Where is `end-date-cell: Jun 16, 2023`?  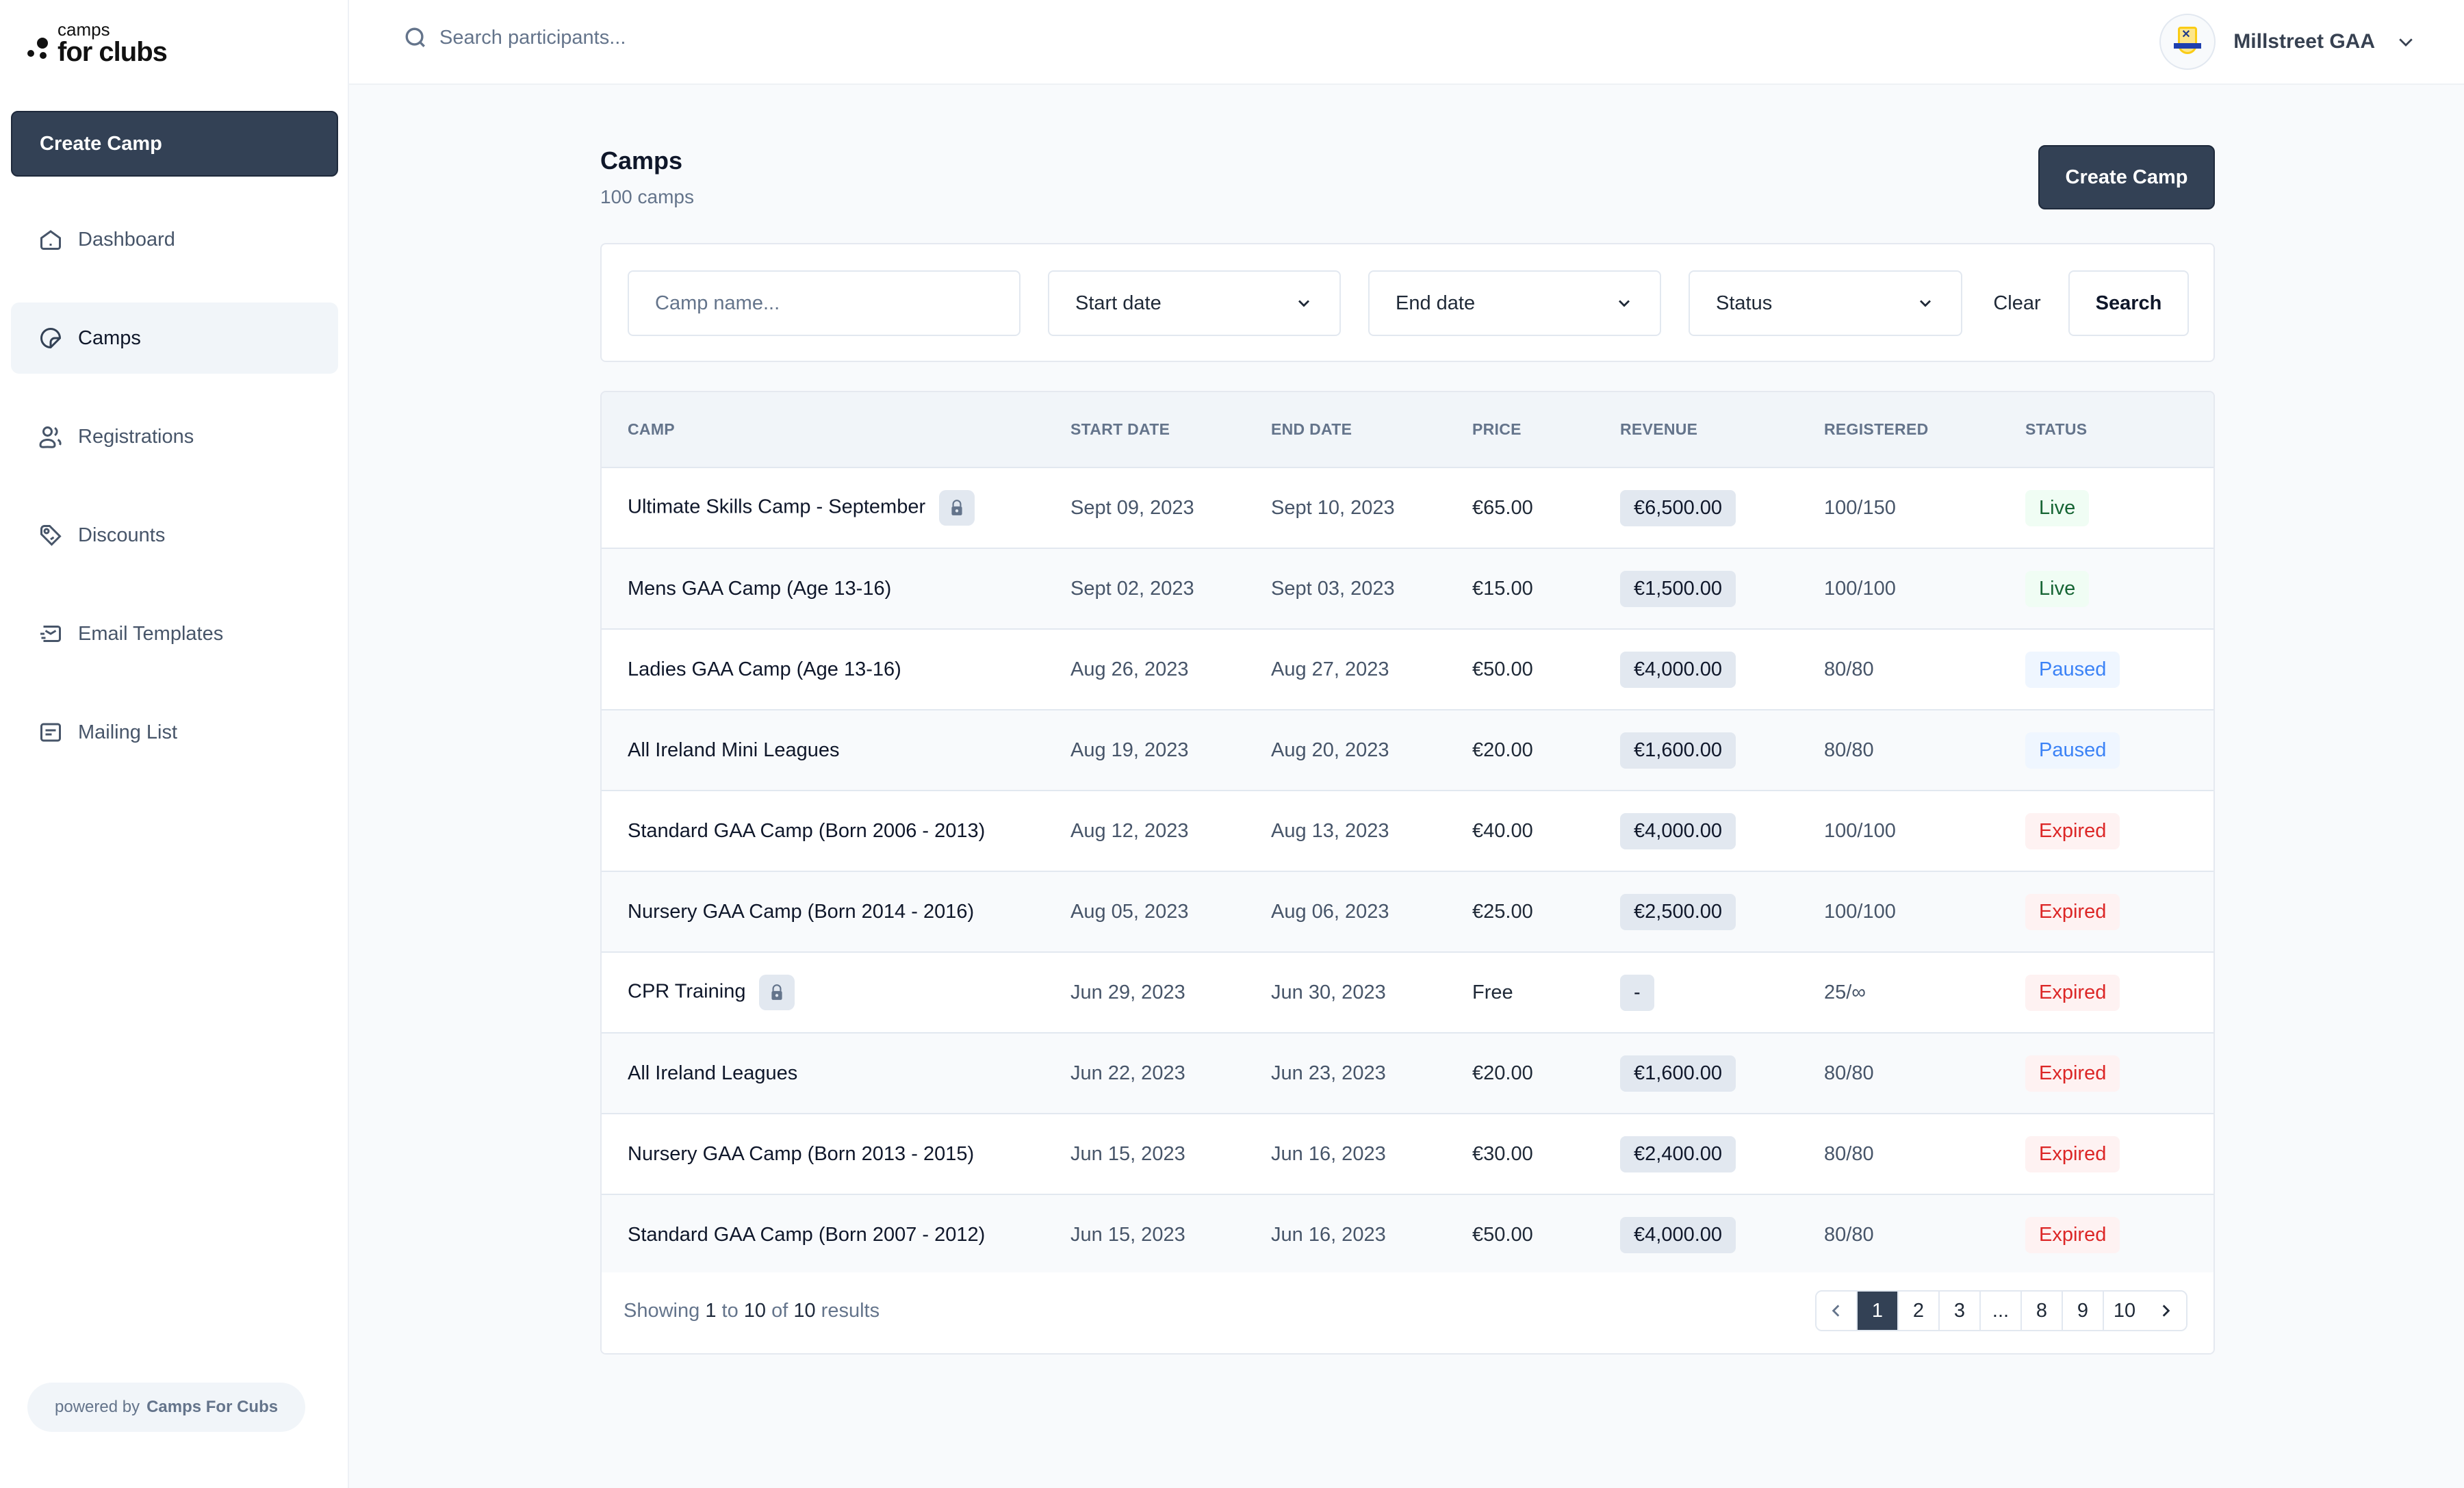 end-date-cell: Jun 16, 2023 is located at coordinates (1328, 1153).